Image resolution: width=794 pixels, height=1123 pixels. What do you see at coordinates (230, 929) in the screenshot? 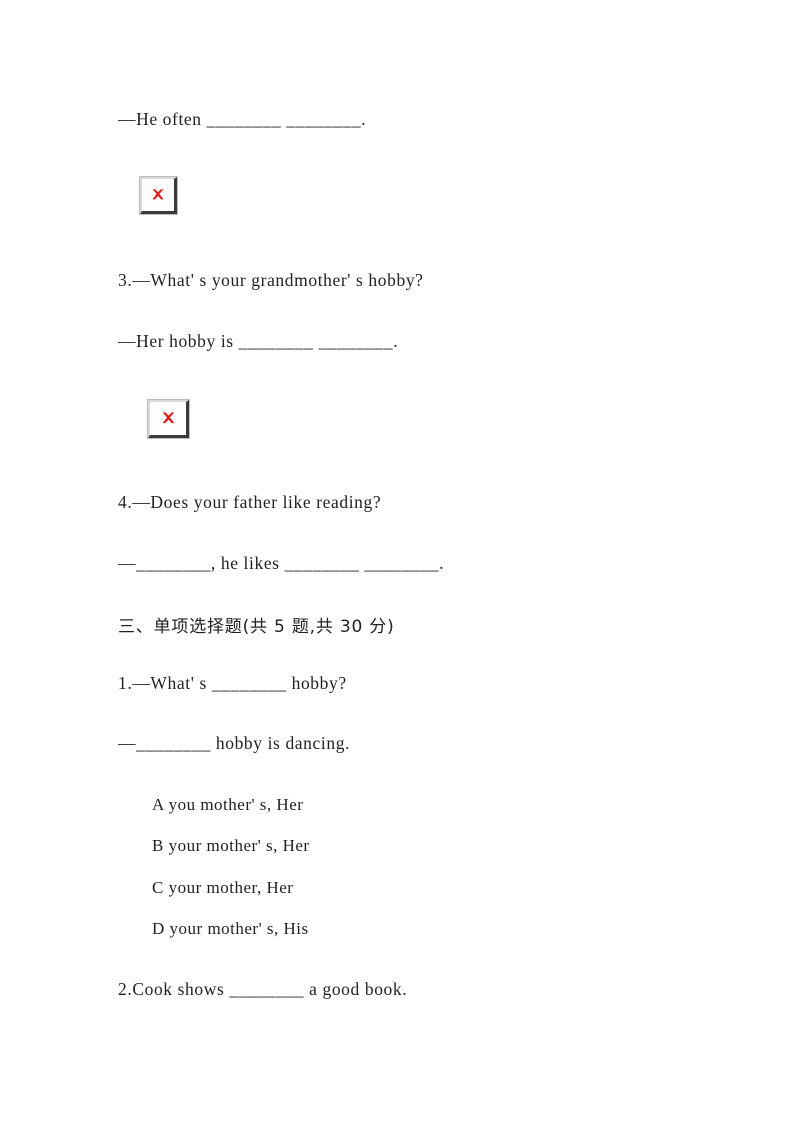
I see `mc-question-1-option-d: D your mother' s, His` at bounding box center [230, 929].